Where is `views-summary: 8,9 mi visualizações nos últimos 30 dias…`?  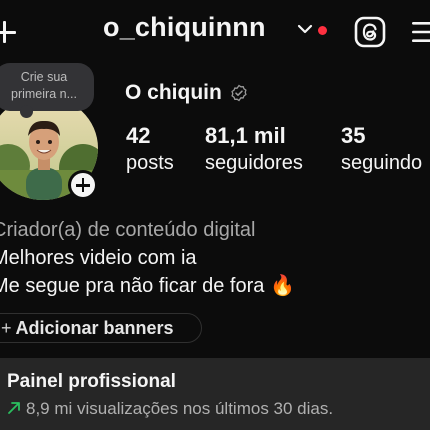
views-summary: 8,9 mi visualizações nos últimos 30 dias… is located at coordinates (180, 408).